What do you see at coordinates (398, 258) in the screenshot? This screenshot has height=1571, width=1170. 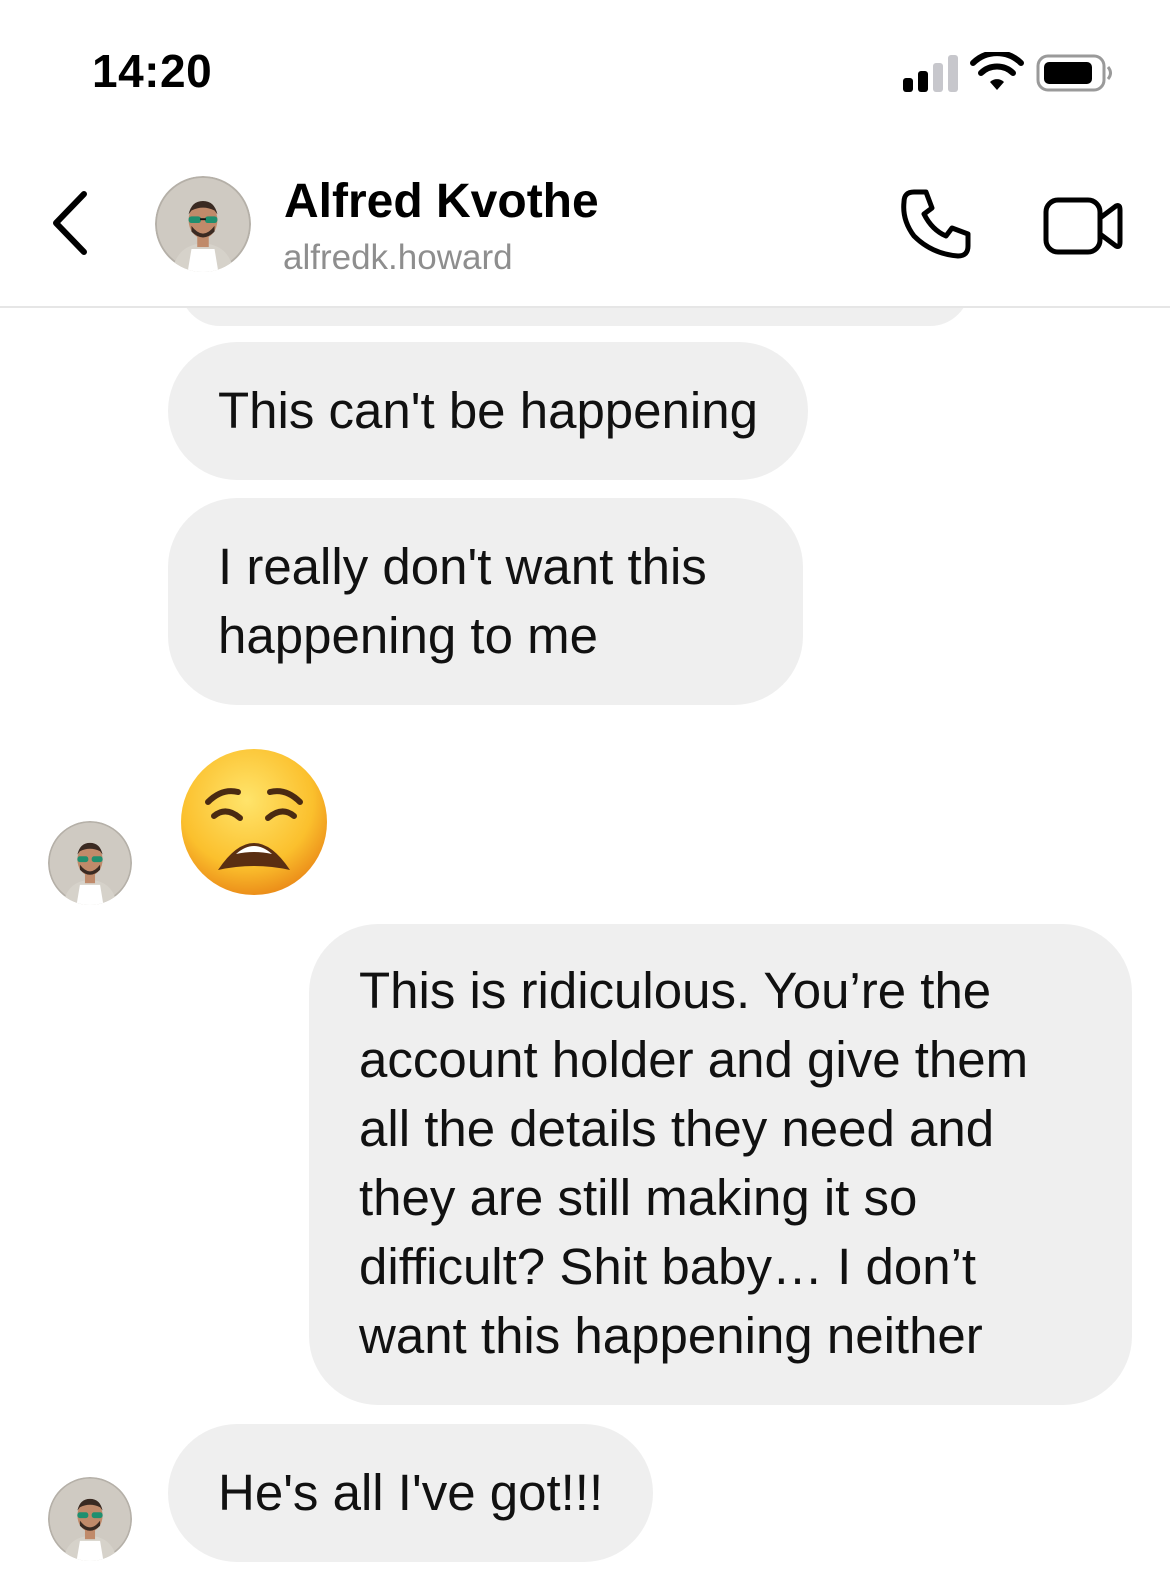 I see `contact-username: alfredk.howard` at bounding box center [398, 258].